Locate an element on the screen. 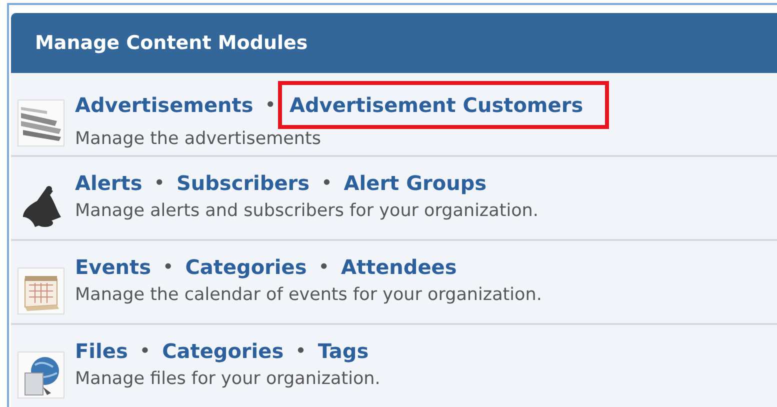 The image size is (777, 407). module-description: Manage alerts and subscribers for your organization. is located at coordinates (306, 211).